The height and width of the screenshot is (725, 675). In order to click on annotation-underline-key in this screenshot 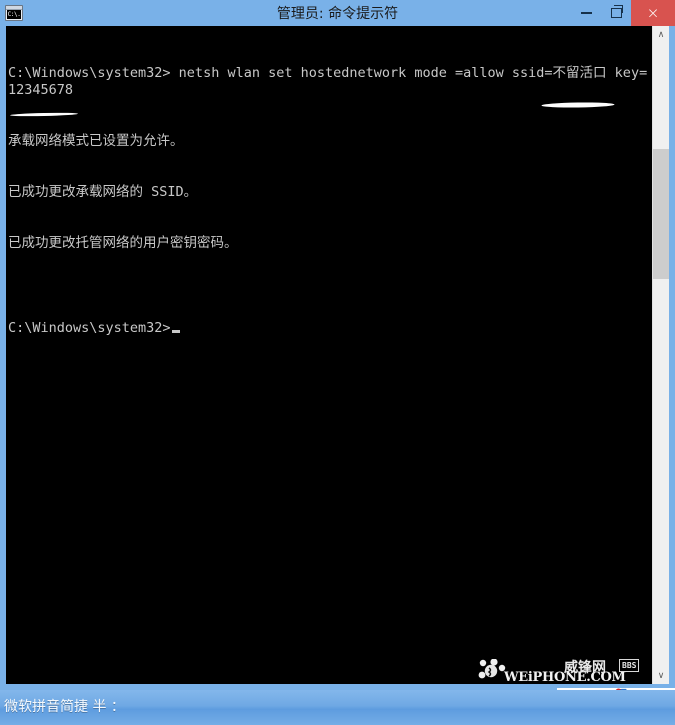, I will do `click(44, 114)`.